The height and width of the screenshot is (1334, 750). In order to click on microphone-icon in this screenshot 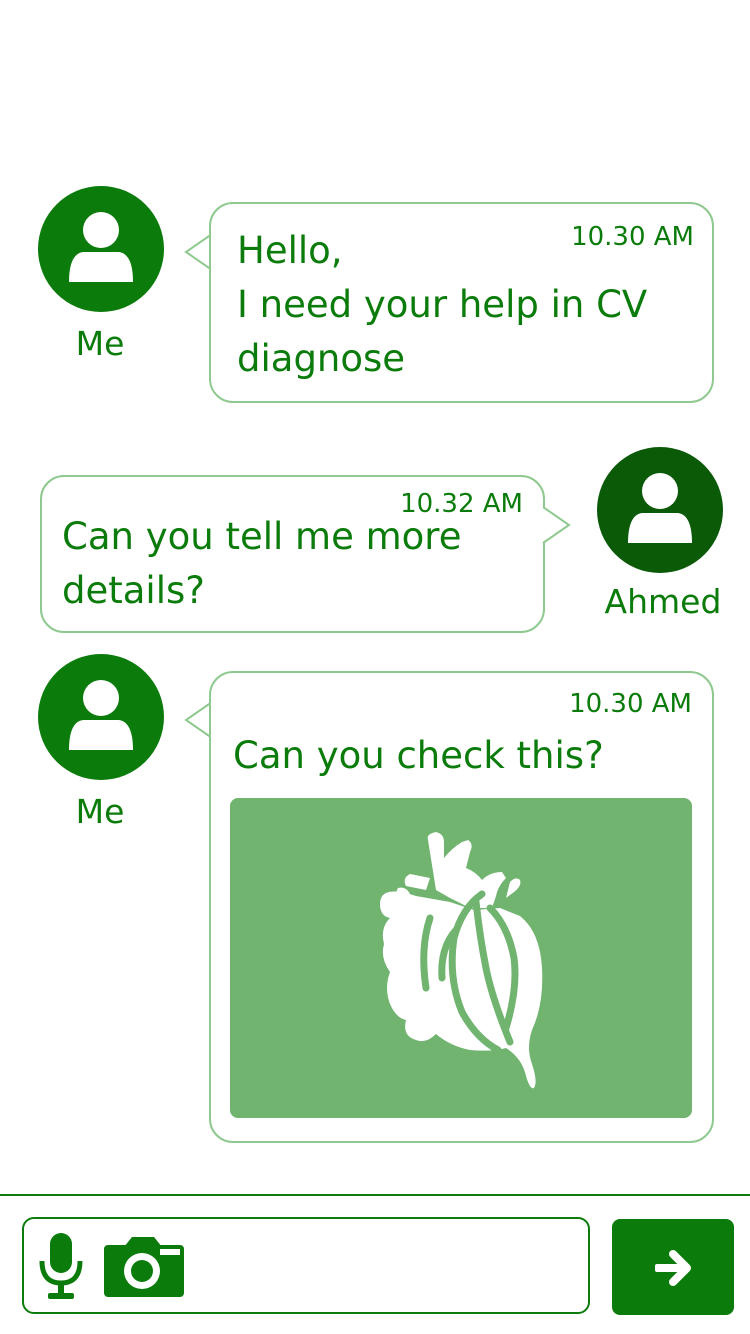, I will do `click(61, 1266)`.